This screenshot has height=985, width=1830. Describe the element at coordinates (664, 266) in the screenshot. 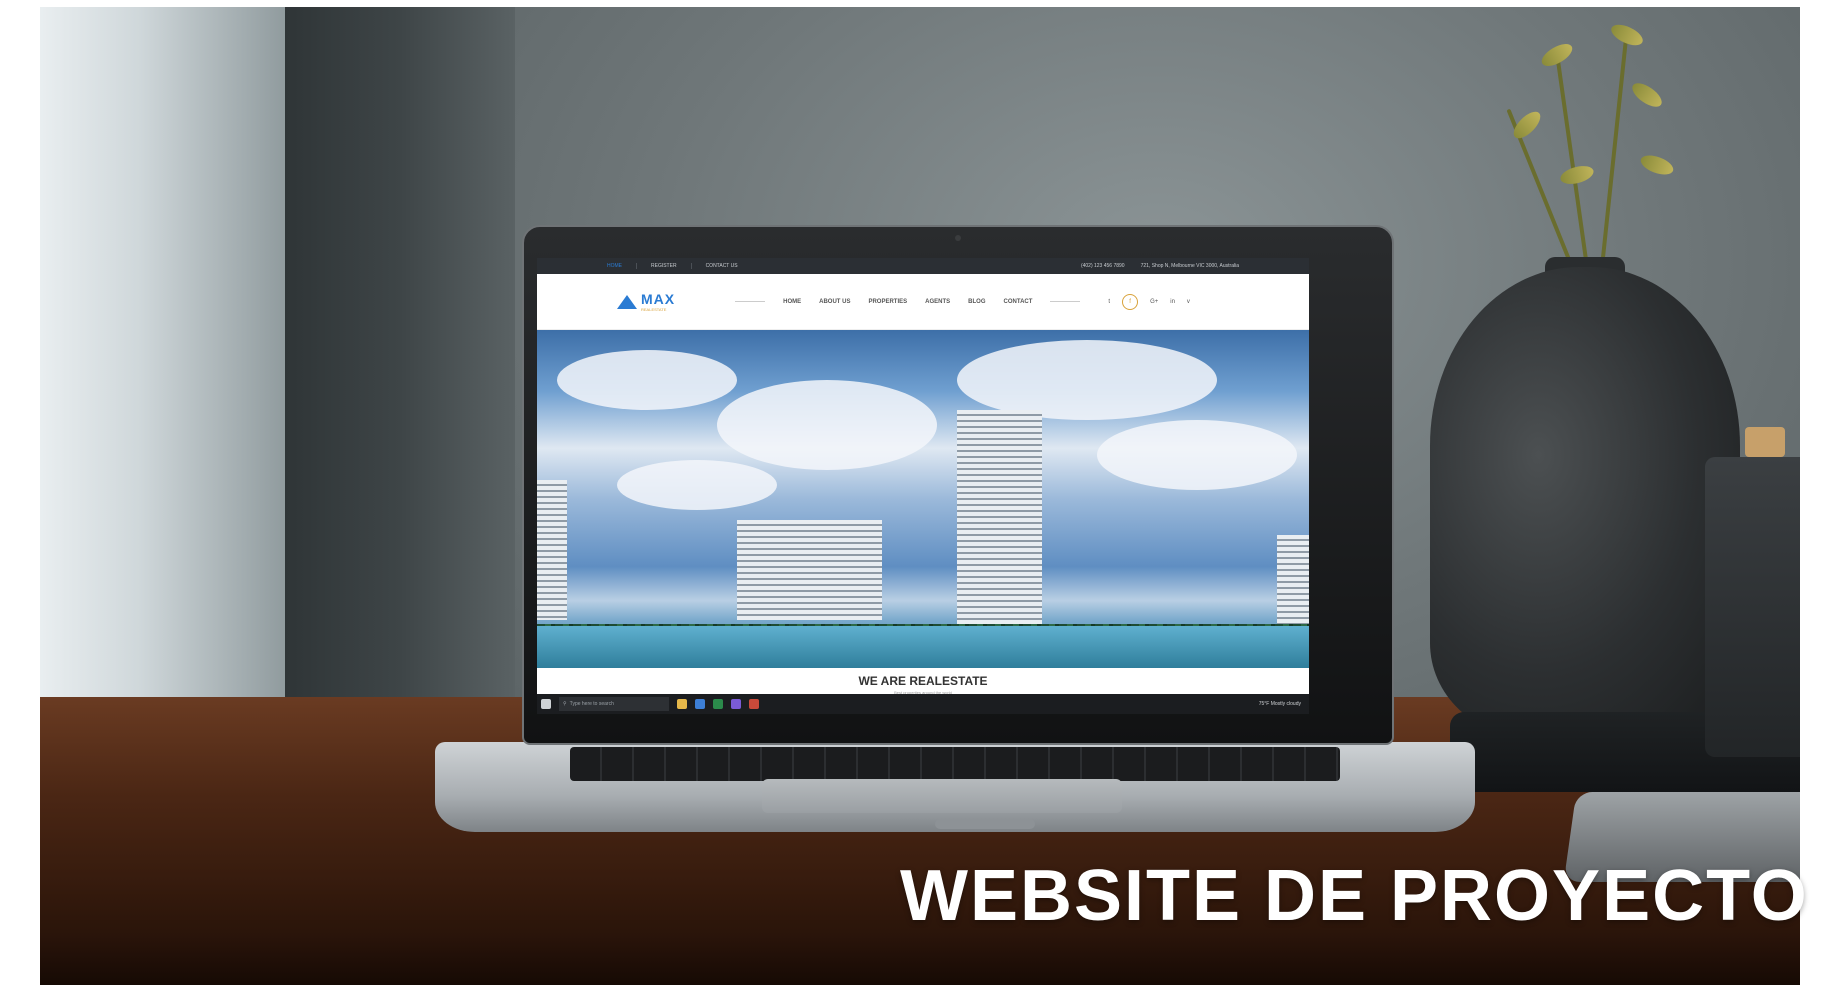

I see `topbar-link-register: REGISTER` at that location.